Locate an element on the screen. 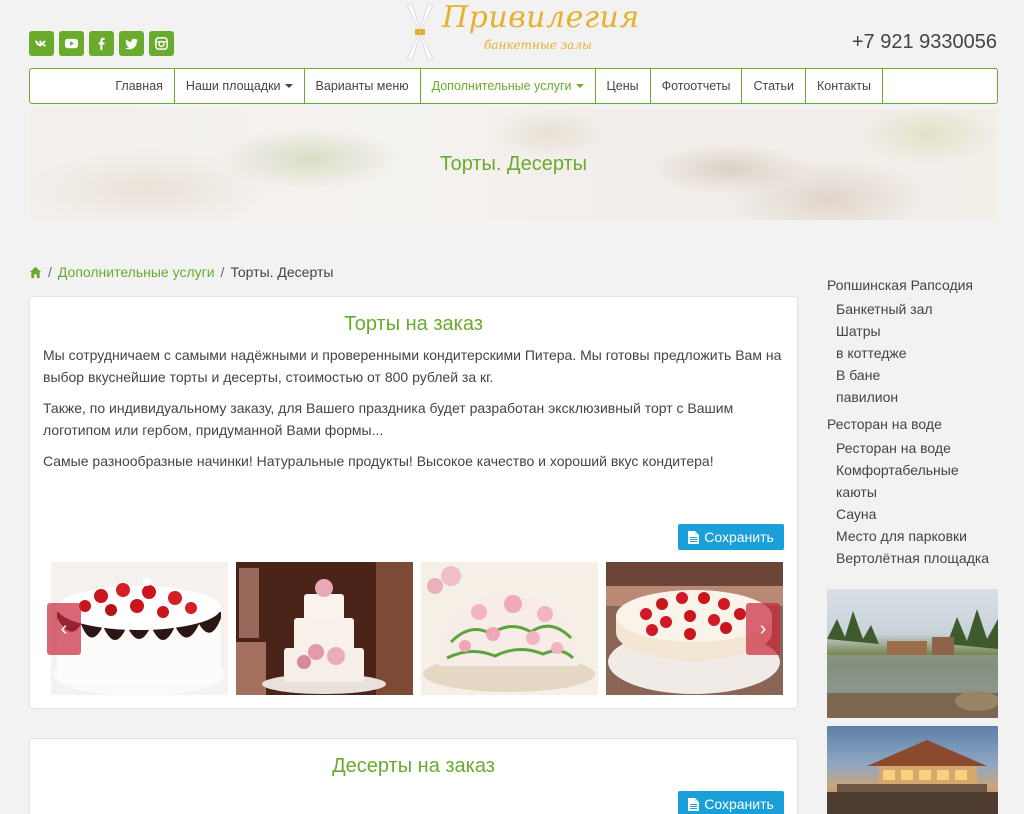  nav-label: Главная is located at coordinates (139, 86).